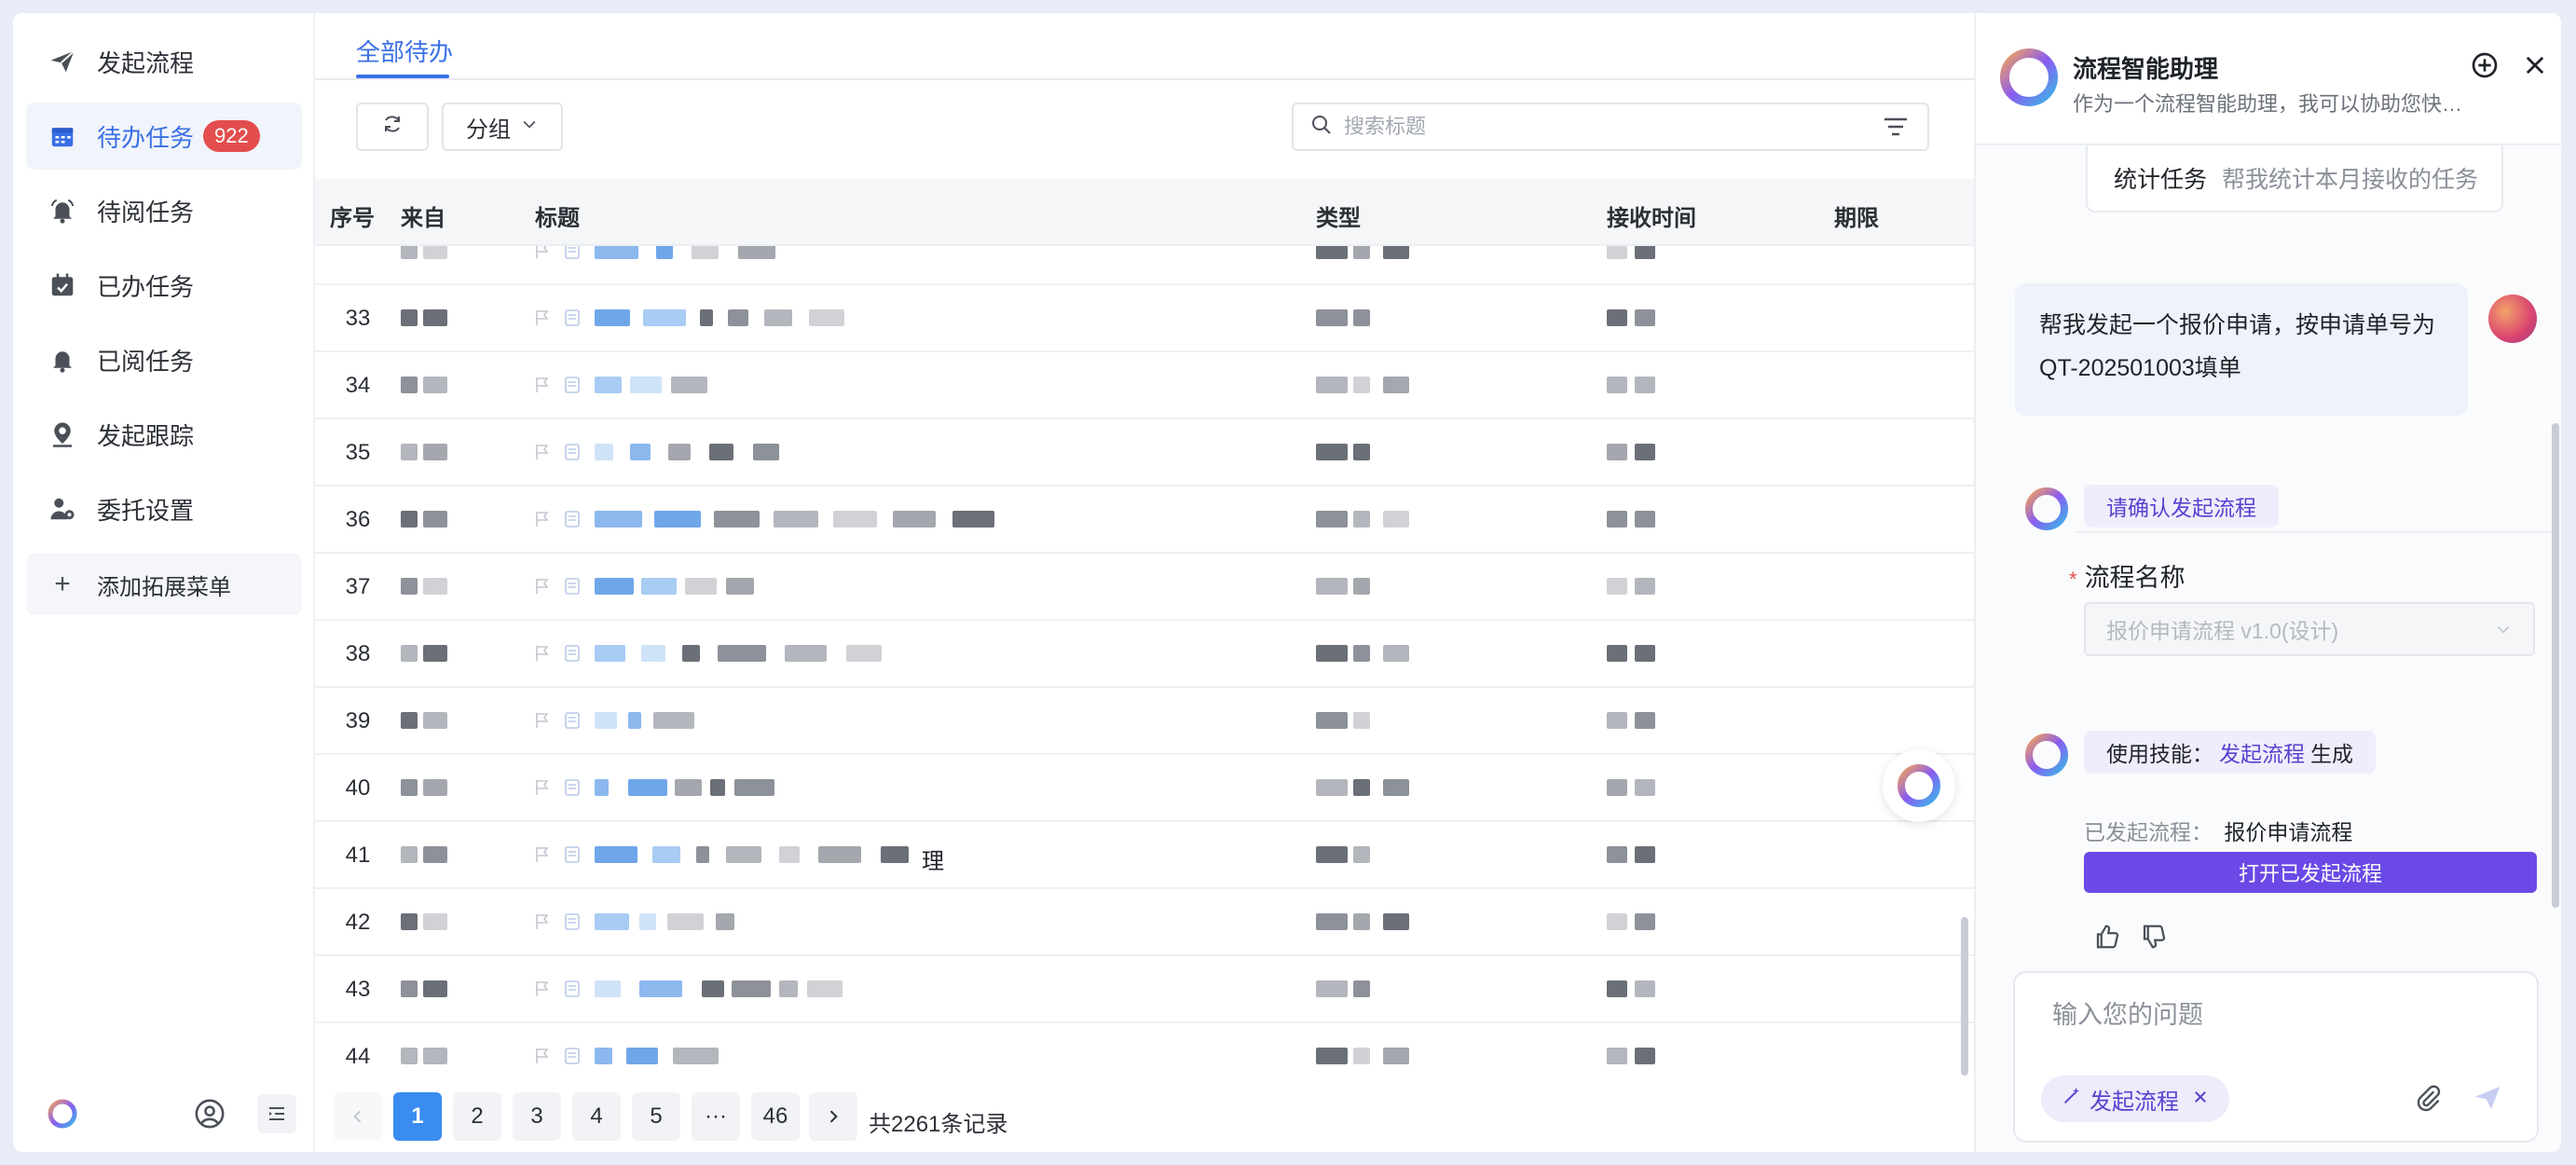 The width and height of the screenshot is (2576, 1165). I want to click on question-input, so click(2276, 1016).